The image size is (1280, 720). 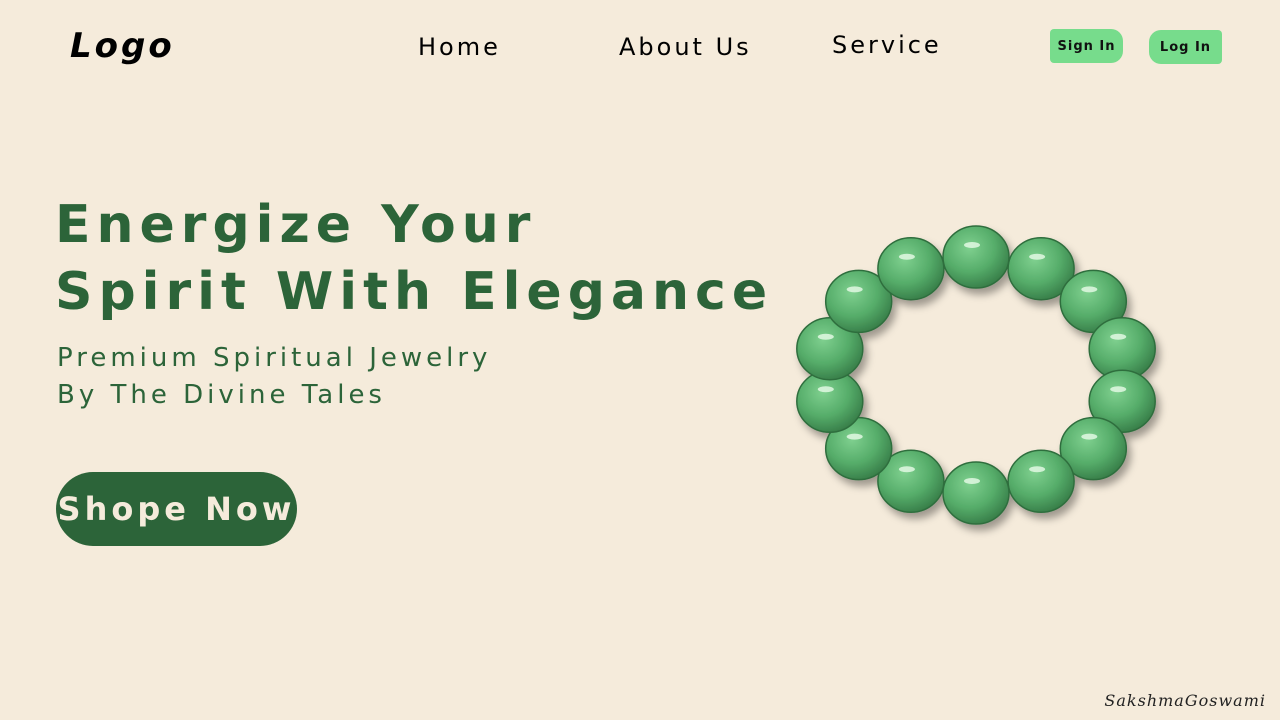 What do you see at coordinates (685, 47) in the screenshot?
I see `nav-about-link: About Us` at bounding box center [685, 47].